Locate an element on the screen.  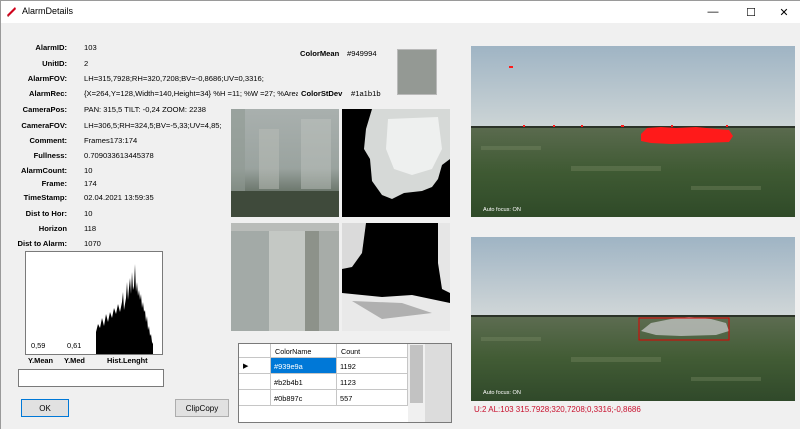
close-button: ✕ is located at coordinates (783, 12).